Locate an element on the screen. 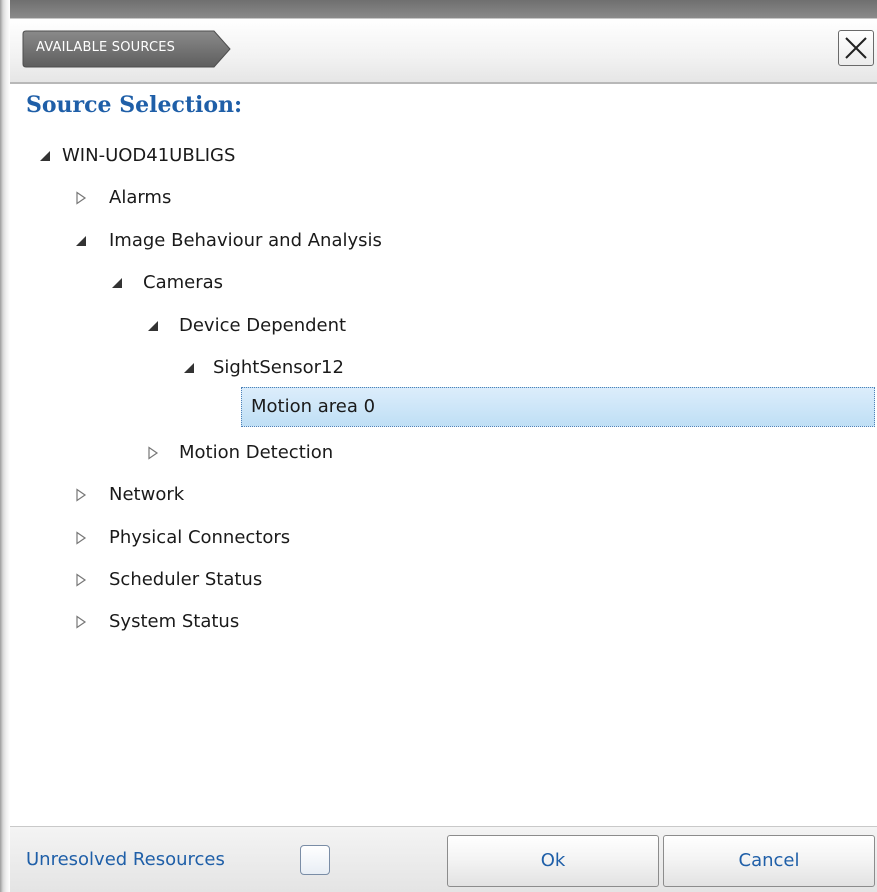  tree-node-system-status: System Status is located at coordinates (224, 622).